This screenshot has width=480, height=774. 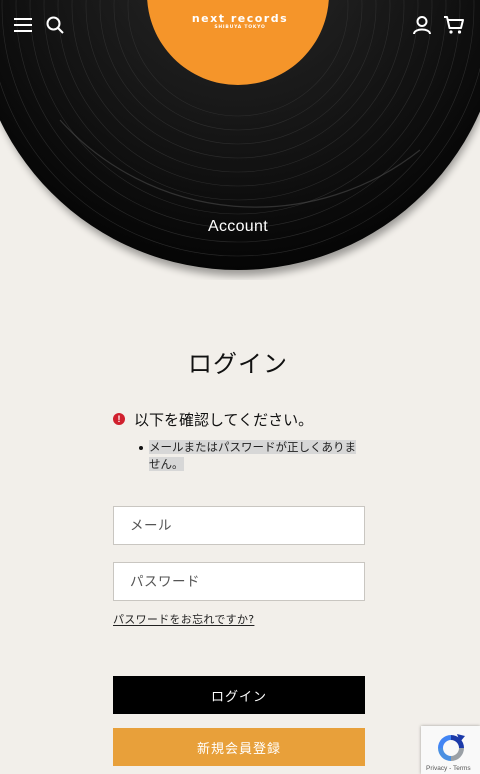 What do you see at coordinates (239, 747) in the screenshot?
I see `register-button: 新規会員登録` at bounding box center [239, 747].